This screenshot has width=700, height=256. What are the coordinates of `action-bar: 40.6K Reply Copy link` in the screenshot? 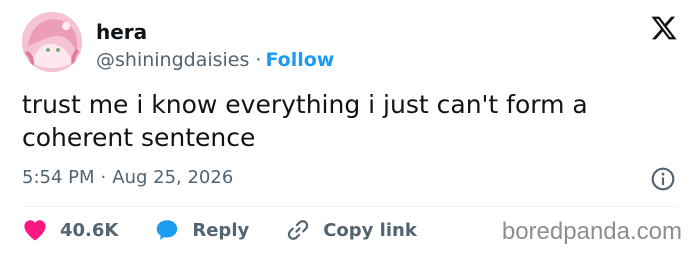 It's located at (219, 230).